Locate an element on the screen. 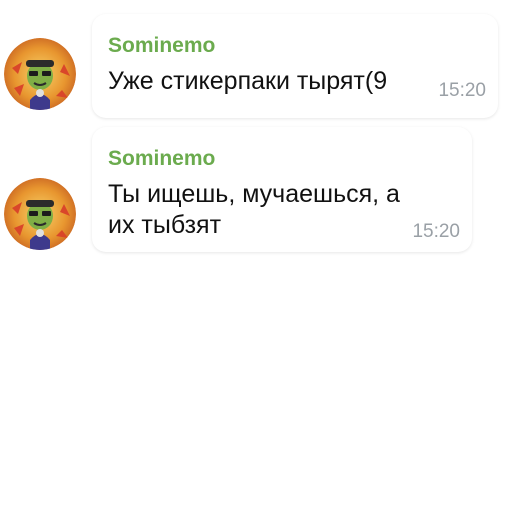 The image size is (512, 512). message-text: Ты ищешь, мучаешься, а их тыбзят is located at coordinates (254, 209).